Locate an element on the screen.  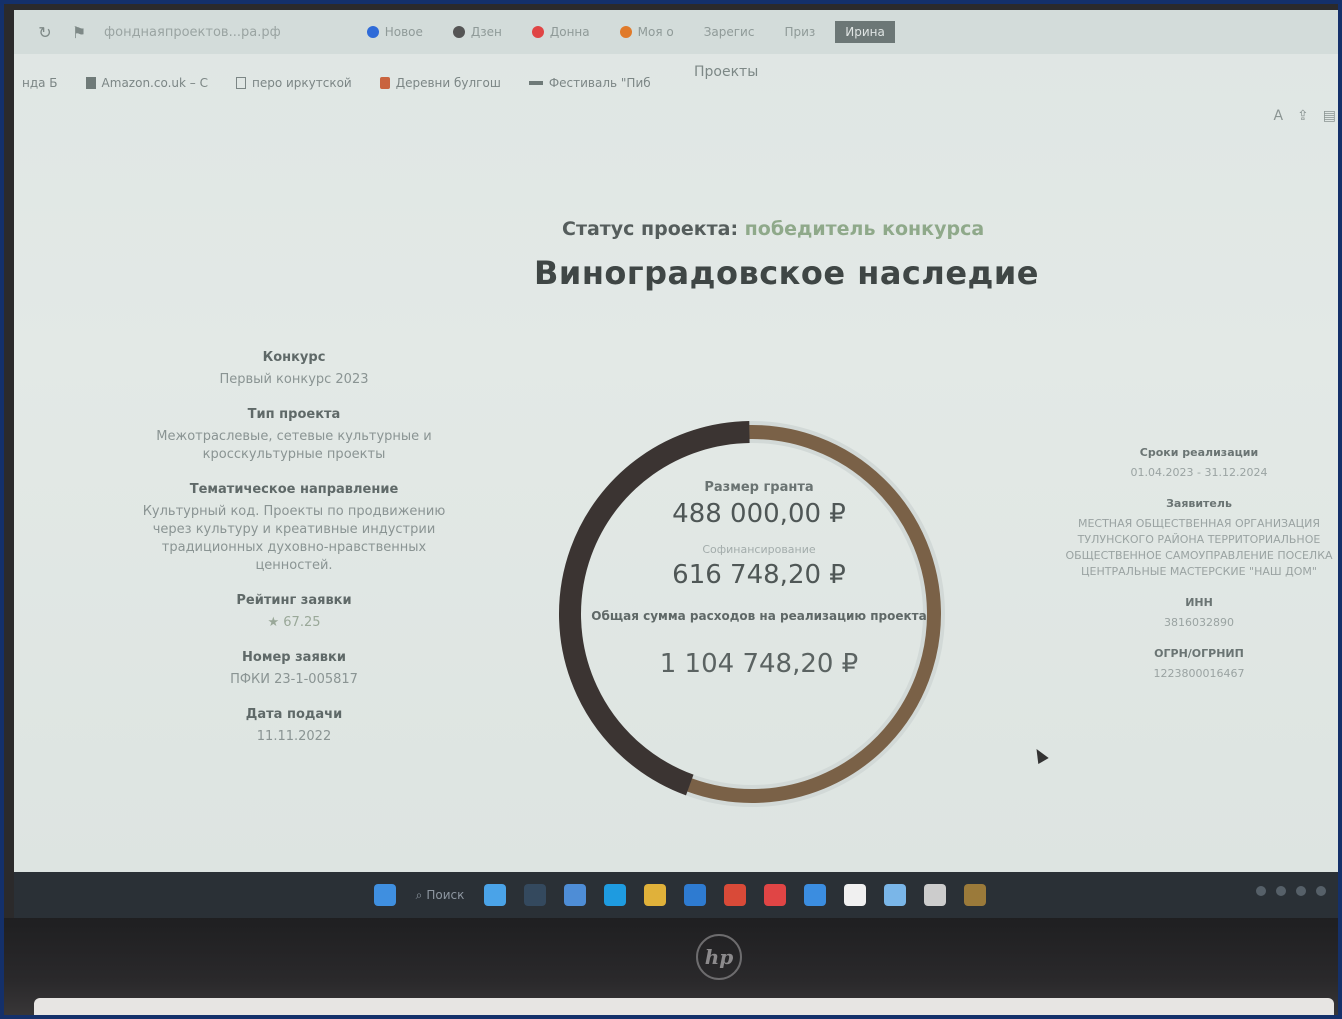
start-menu-icon is located at coordinates (384, 895).